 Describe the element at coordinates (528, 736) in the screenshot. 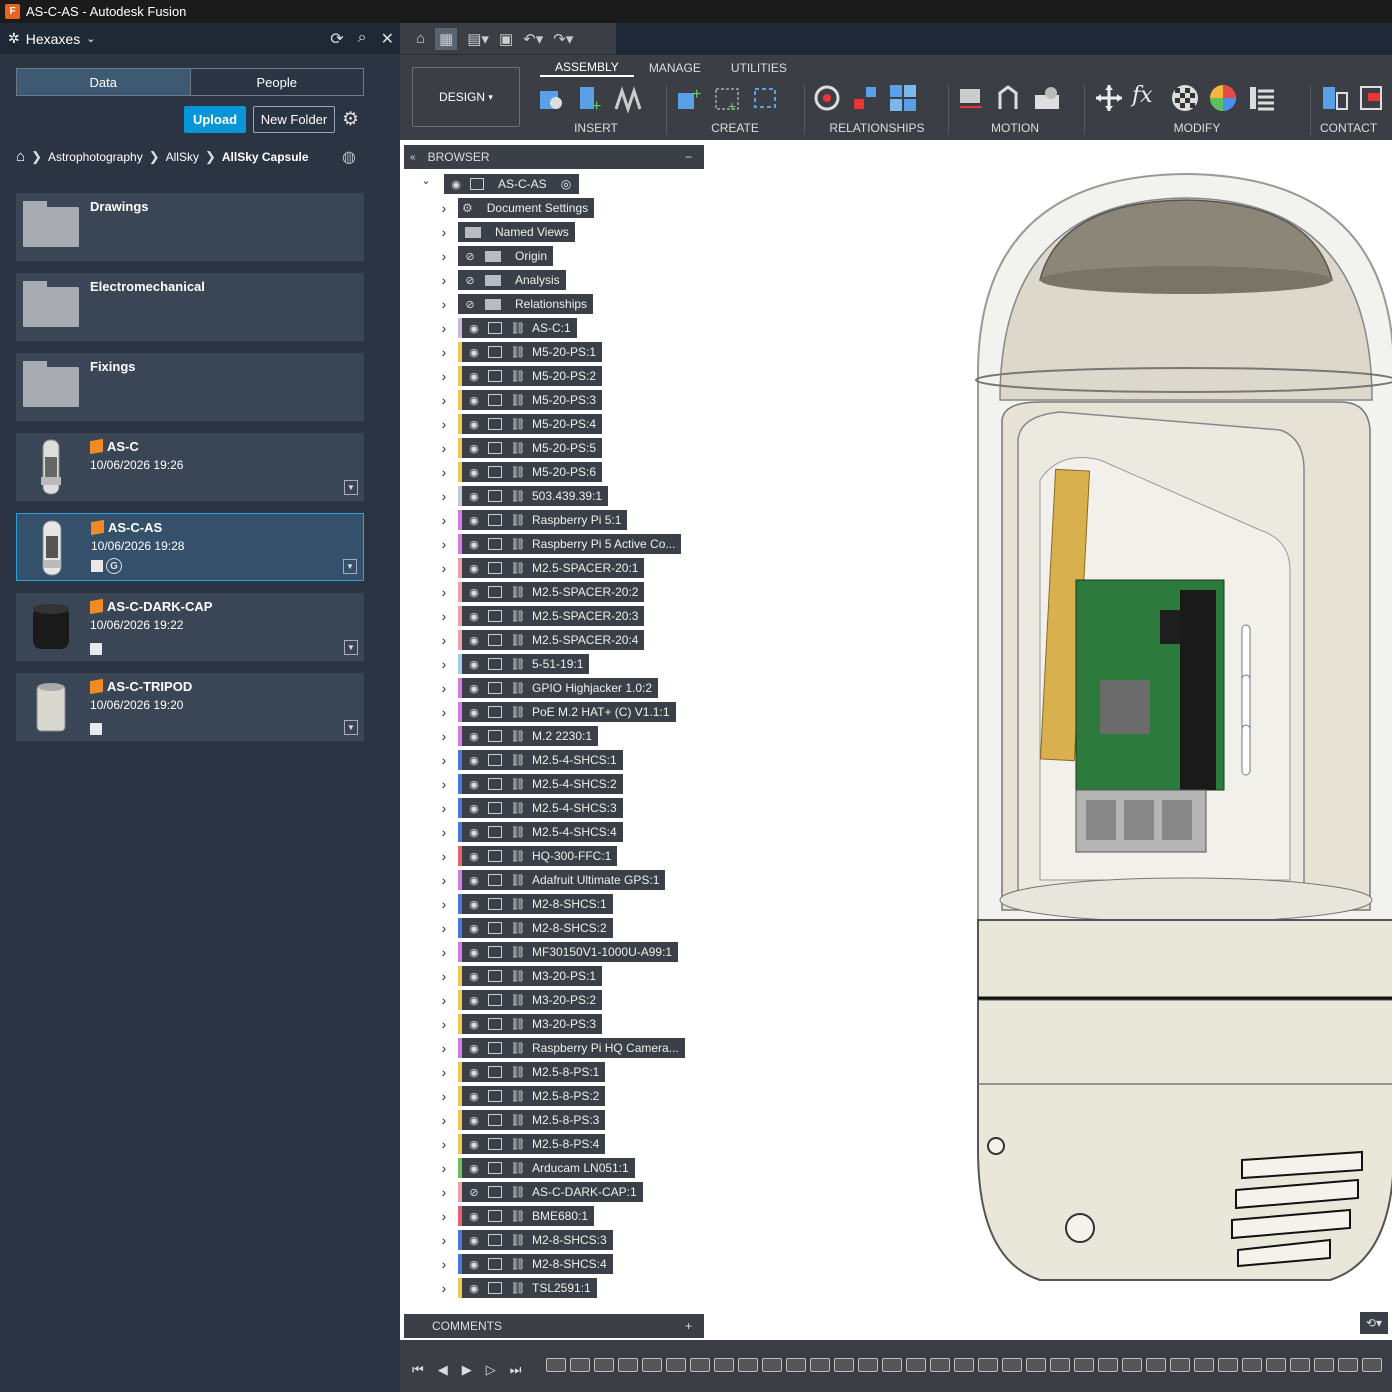

I see `browser-component-node: ◉ ⛓ M.2 2230:1` at that location.